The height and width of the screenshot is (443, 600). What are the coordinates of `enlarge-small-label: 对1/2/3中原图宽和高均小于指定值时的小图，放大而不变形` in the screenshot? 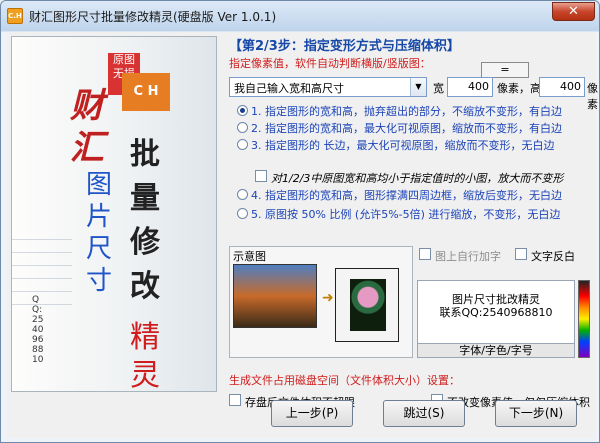 It's located at (417, 178).